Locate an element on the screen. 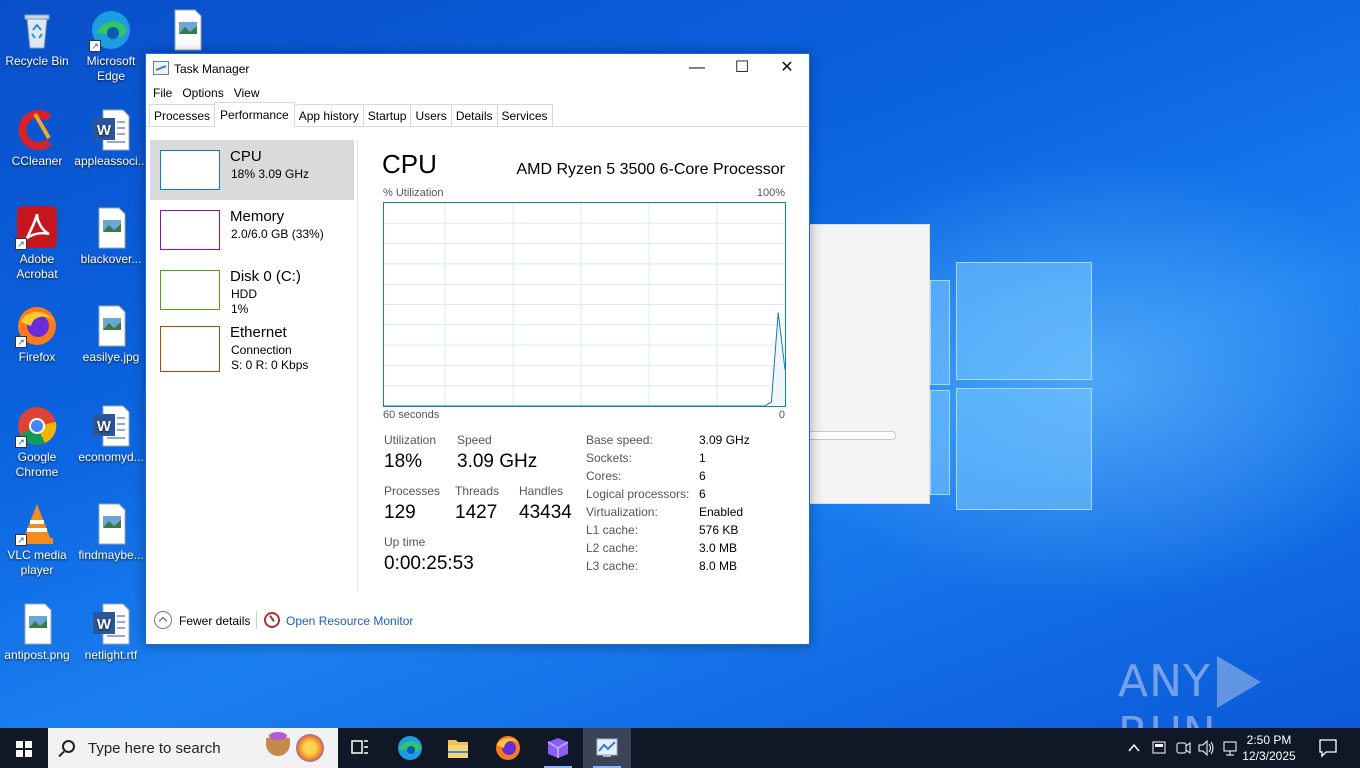 Image resolution: width=1360 pixels, height=768 pixels. desktop-icon-label: Google Chrome is located at coordinates (37, 464).